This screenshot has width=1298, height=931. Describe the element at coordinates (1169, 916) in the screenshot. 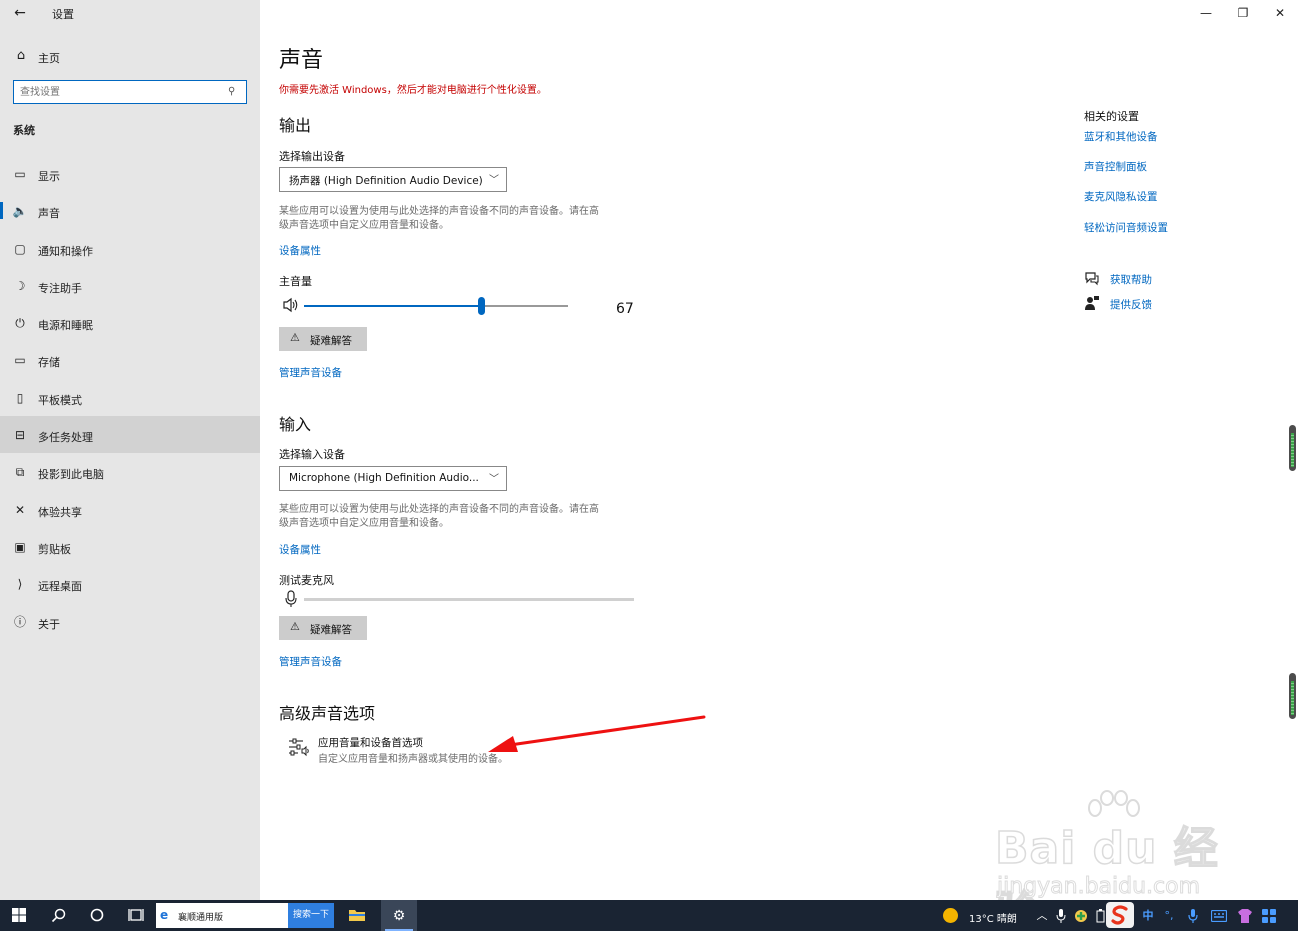

I see `ime-punctuation-toggle: °,` at that location.